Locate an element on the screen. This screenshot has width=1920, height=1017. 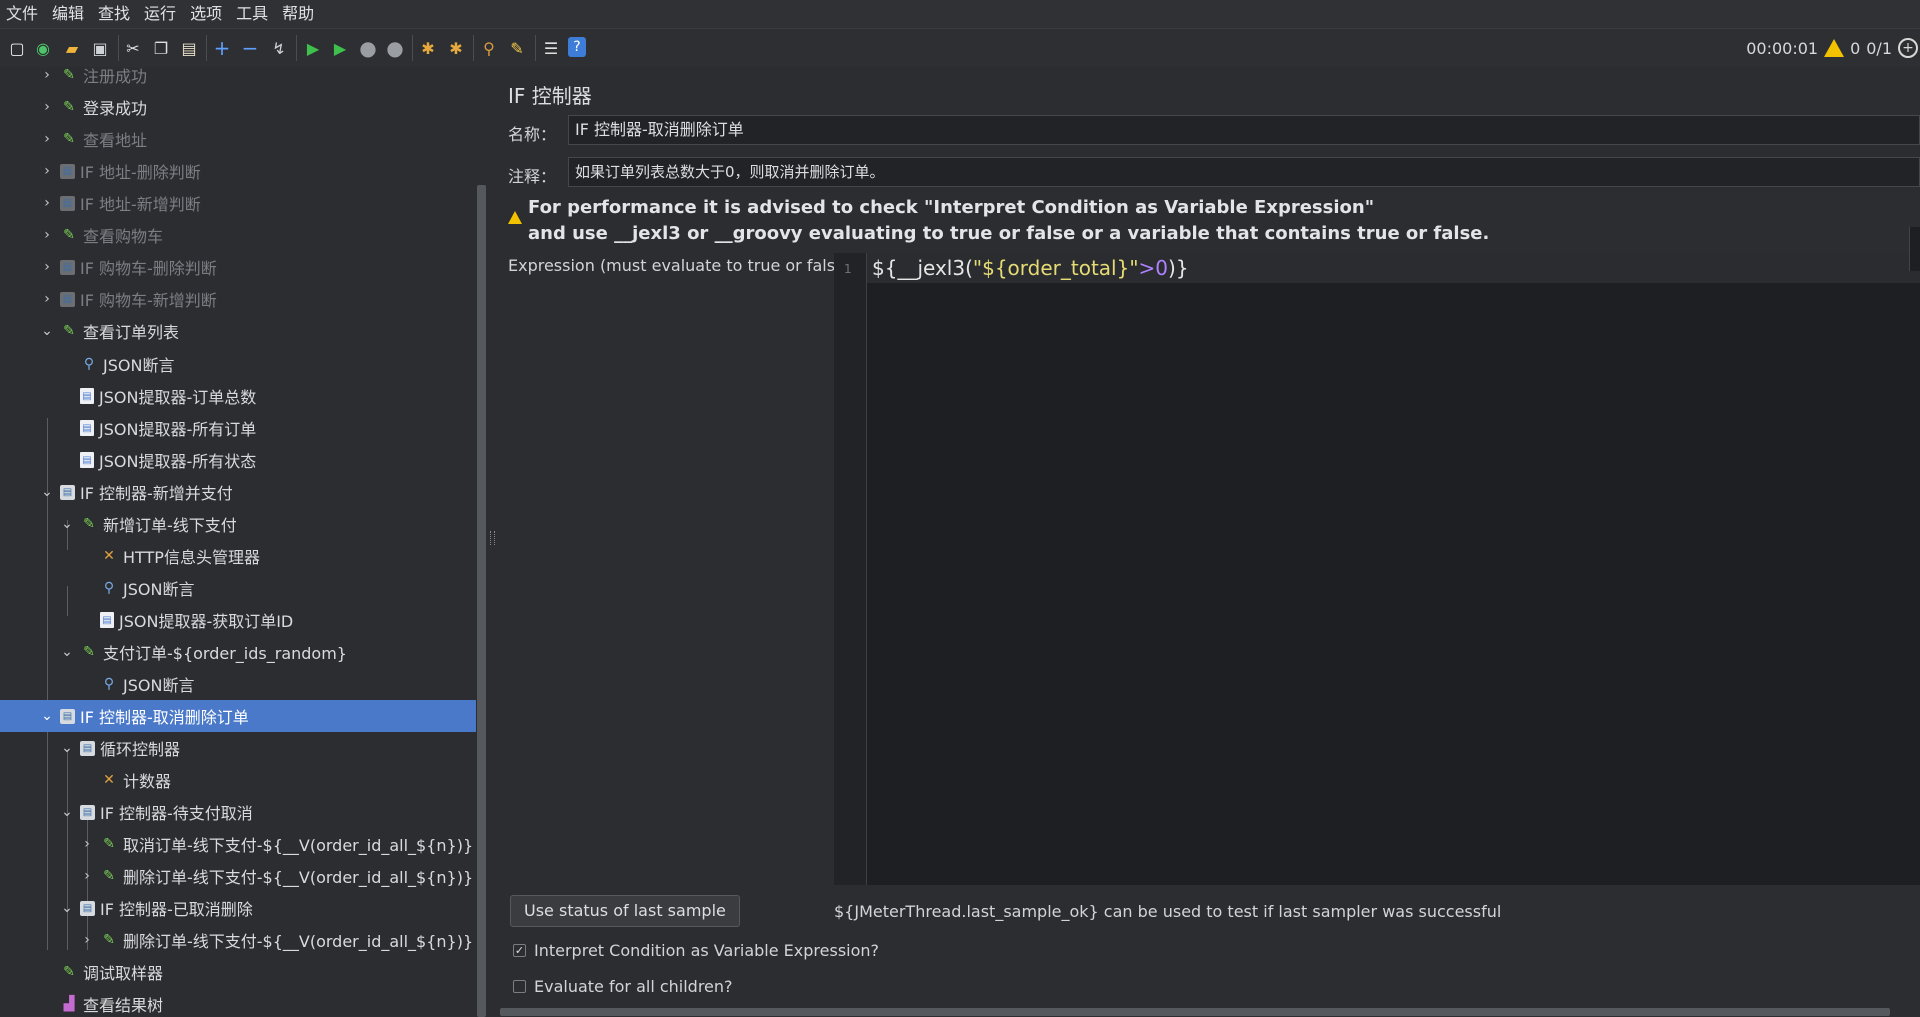
save-icon: ▣ is located at coordinates (100, 48).